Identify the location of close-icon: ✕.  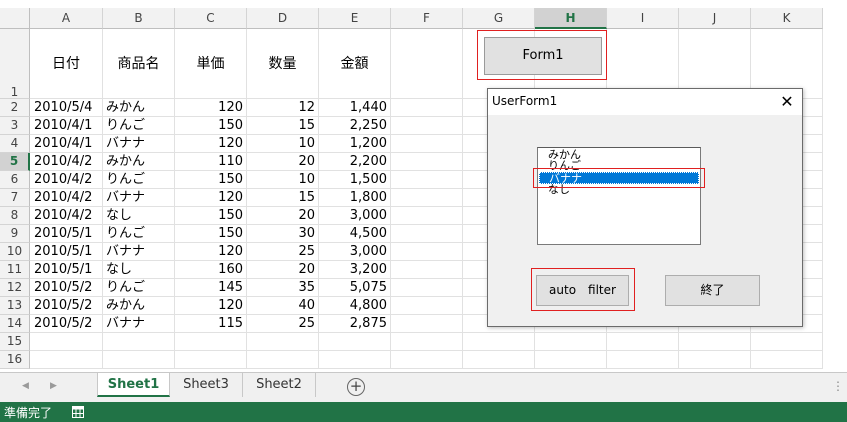
(787, 102).